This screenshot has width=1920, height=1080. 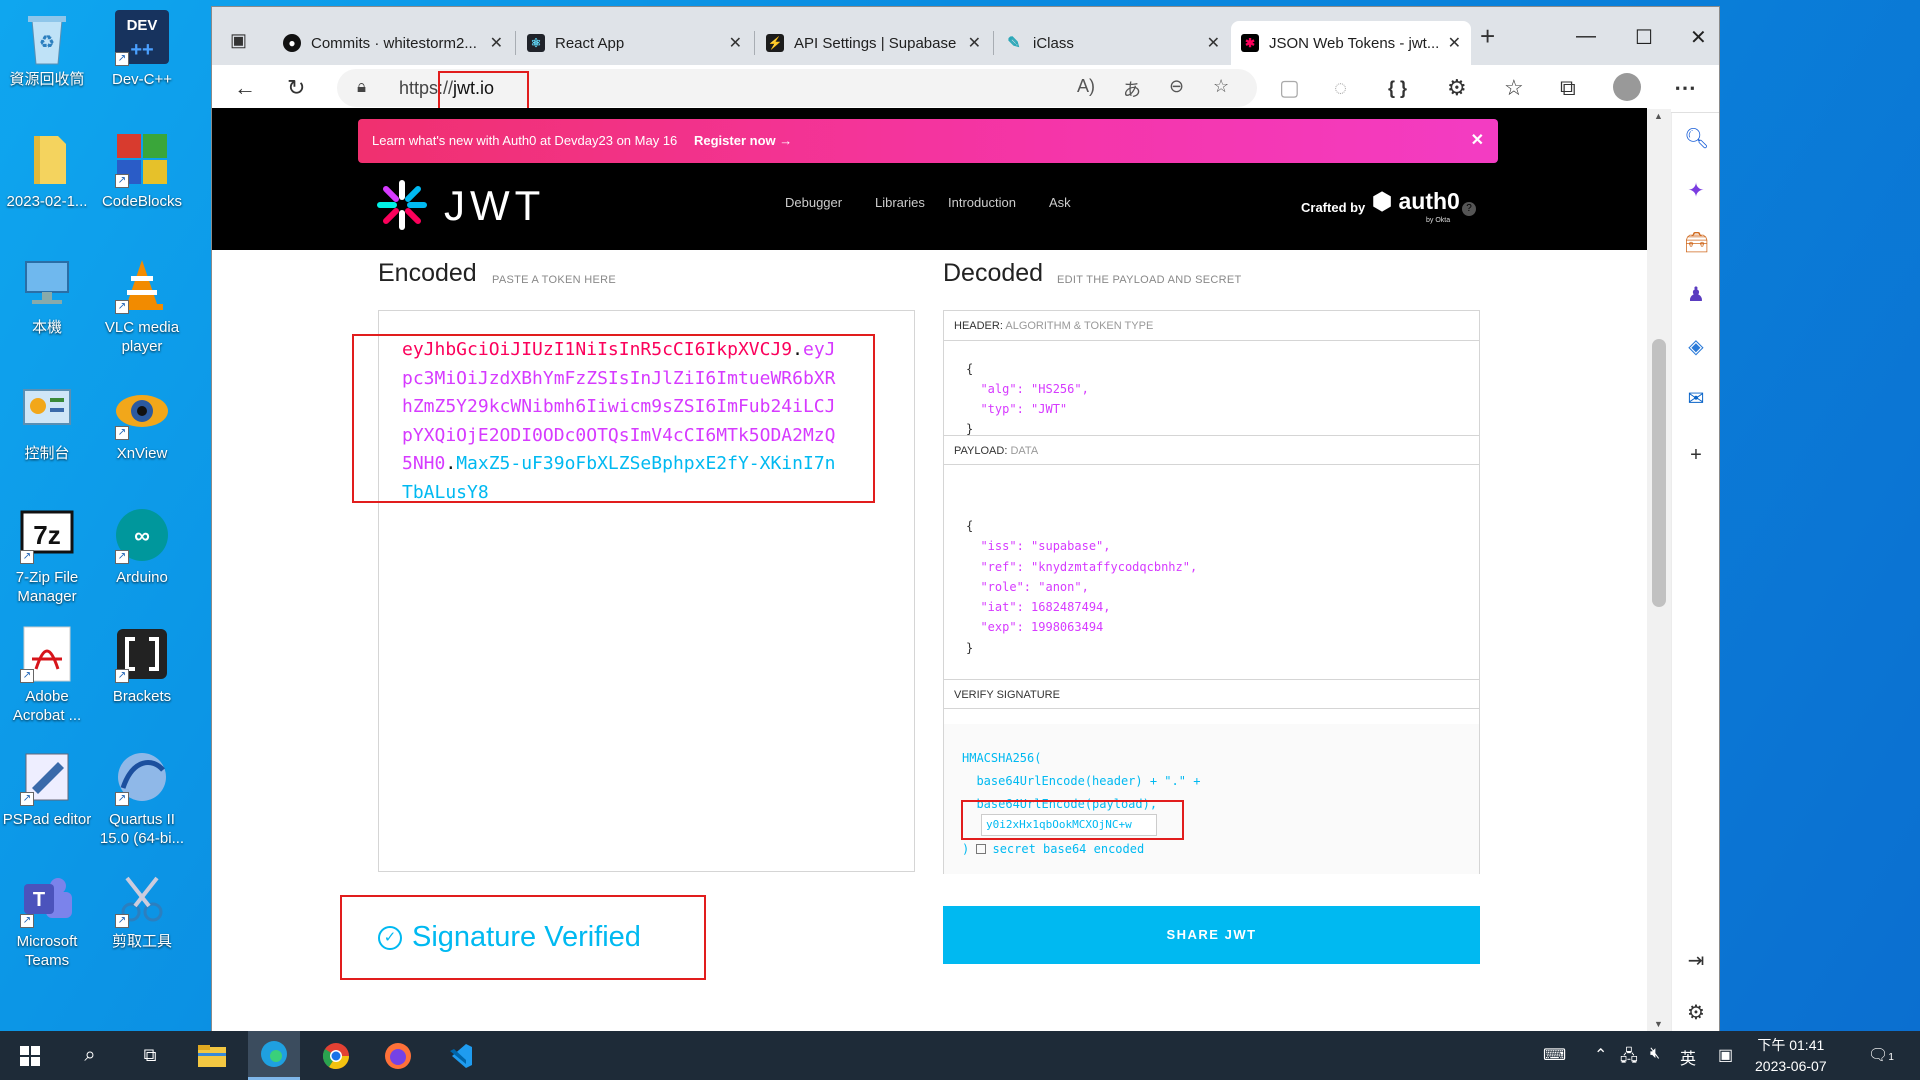 I want to click on scroll-thumb, so click(x=1659, y=473).